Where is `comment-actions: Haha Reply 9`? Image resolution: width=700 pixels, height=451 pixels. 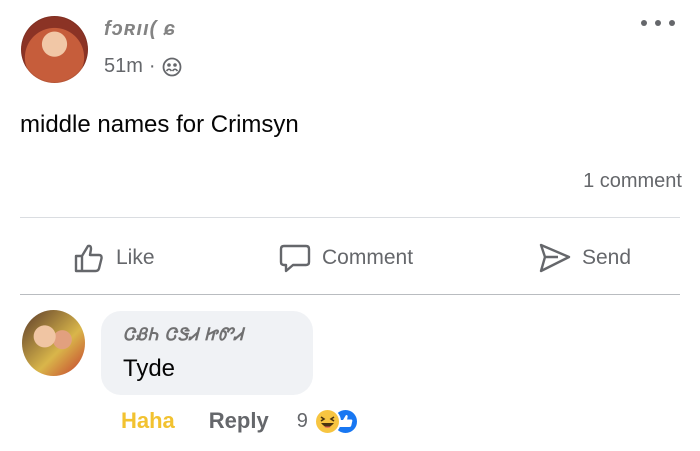 comment-actions: Haha Reply 9 is located at coordinates (242, 421).